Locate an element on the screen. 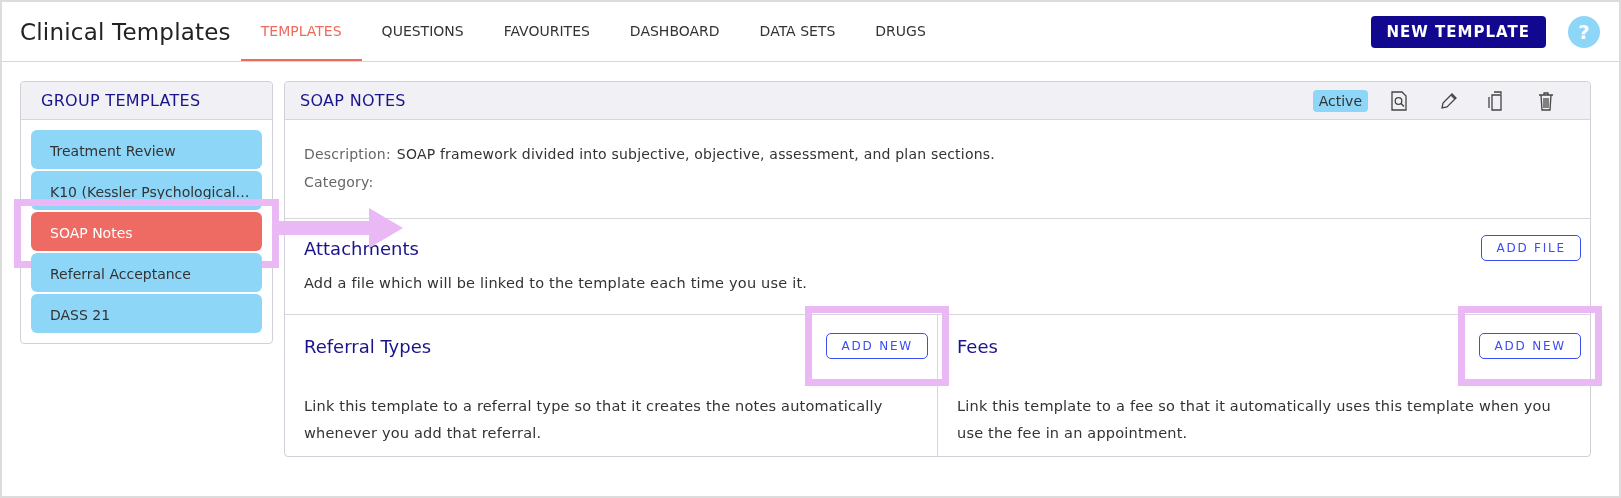  nav-tab: FAVOURITES is located at coordinates (546, 31).